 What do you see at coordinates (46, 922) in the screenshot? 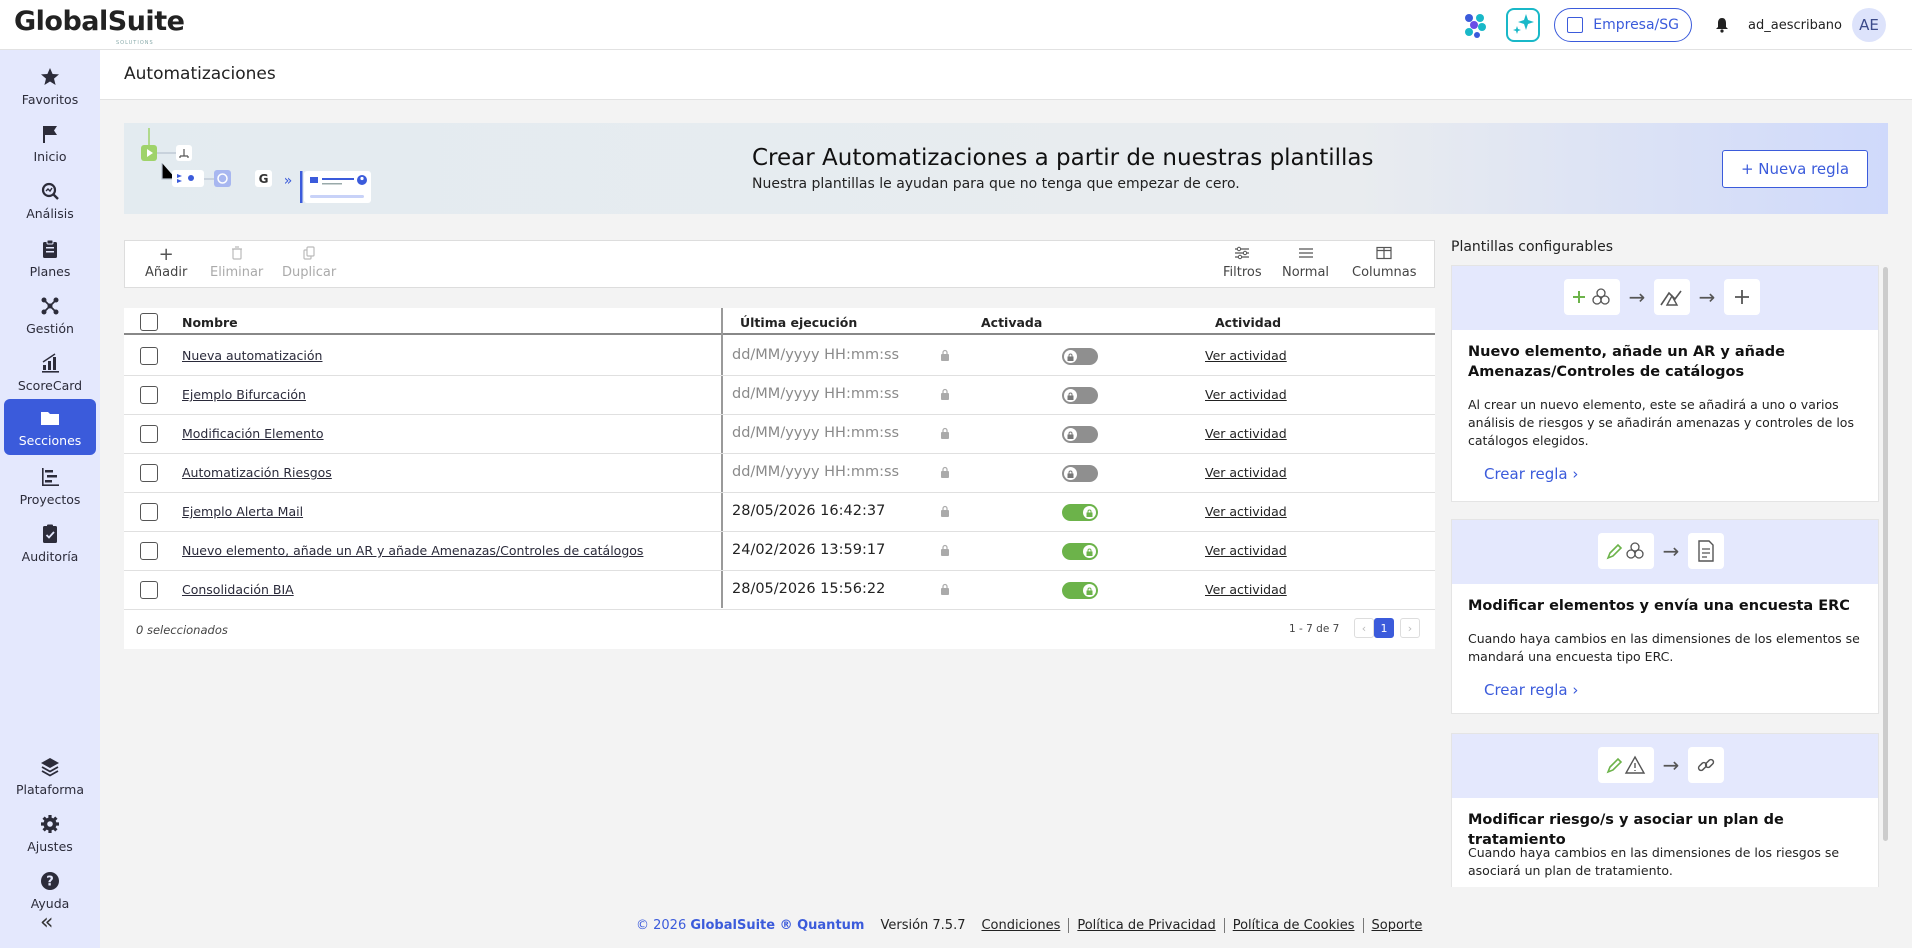
I see `collapse-sidebar-icon: «` at bounding box center [46, 922].